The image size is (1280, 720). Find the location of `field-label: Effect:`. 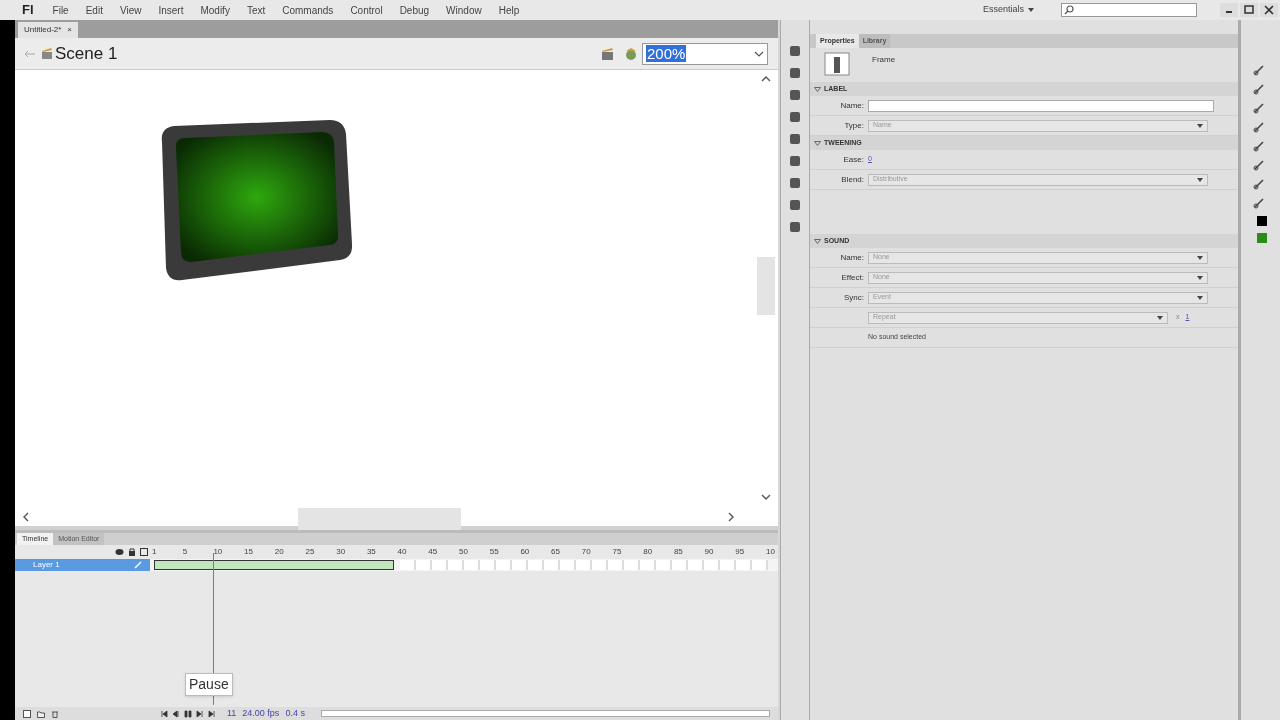

field-label: Effect: is located at coordinates (852, 277).